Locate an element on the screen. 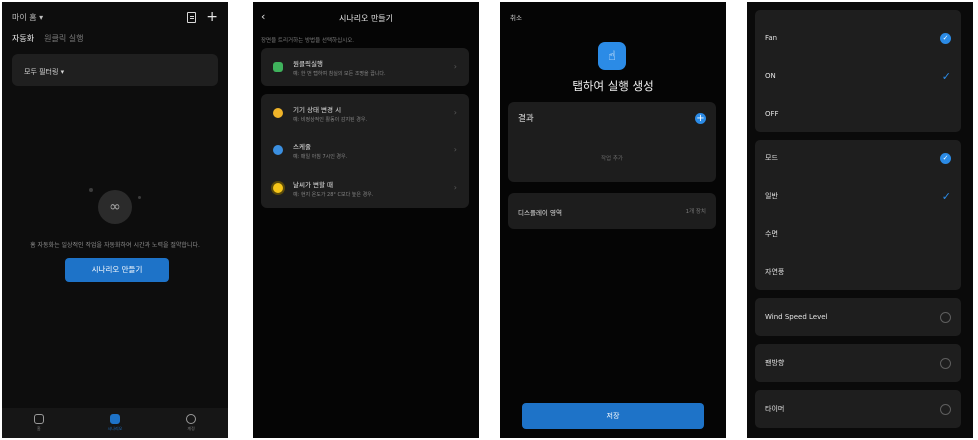 The width and height of the screenshot is (978, 440). option-fan: Fan ✓ is located at coordinates (858, 38).